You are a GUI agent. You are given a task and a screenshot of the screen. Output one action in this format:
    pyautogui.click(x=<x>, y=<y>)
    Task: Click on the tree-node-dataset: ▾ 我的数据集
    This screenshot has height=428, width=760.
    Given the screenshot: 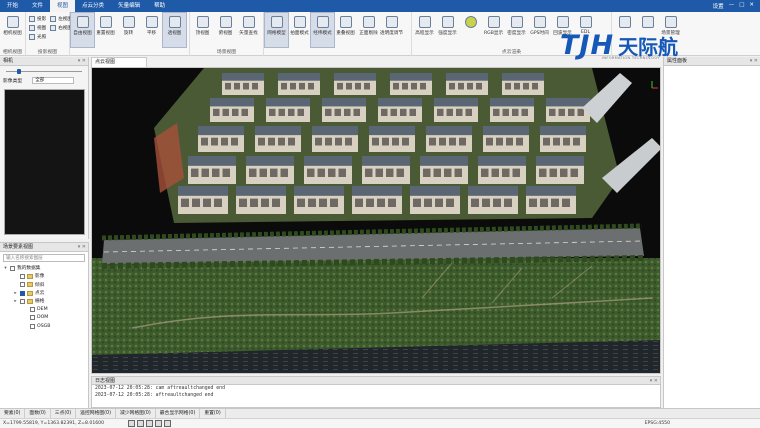 What is the action you would take?
    pyautogui.click(x=44, y=268)
    